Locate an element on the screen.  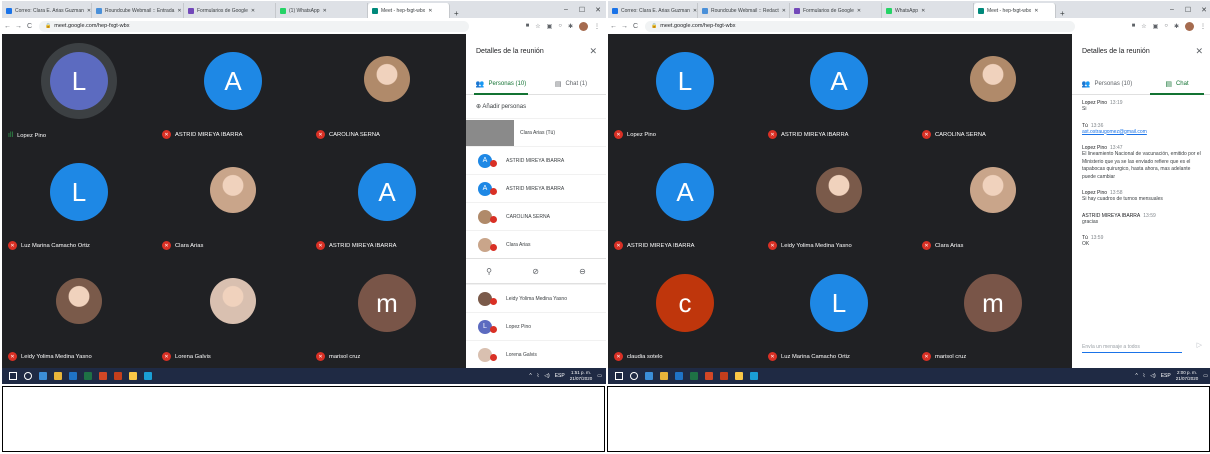
clock: 1:51 p. m. 21/07/2020 is located at coordinates (581, 376).